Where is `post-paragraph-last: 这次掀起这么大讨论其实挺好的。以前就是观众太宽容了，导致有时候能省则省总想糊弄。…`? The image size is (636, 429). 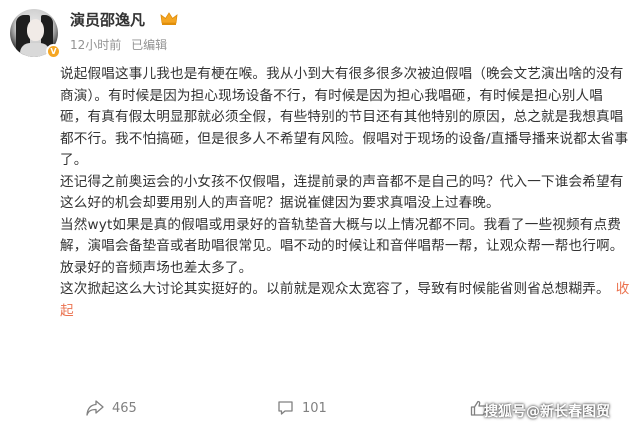 post-paragraph-last: 这次掀起这么大讨论其实挺好的。以前就是观众太宽容了，导致有时候能省则省总想糊弄。… is located at coordinates (345, 300).